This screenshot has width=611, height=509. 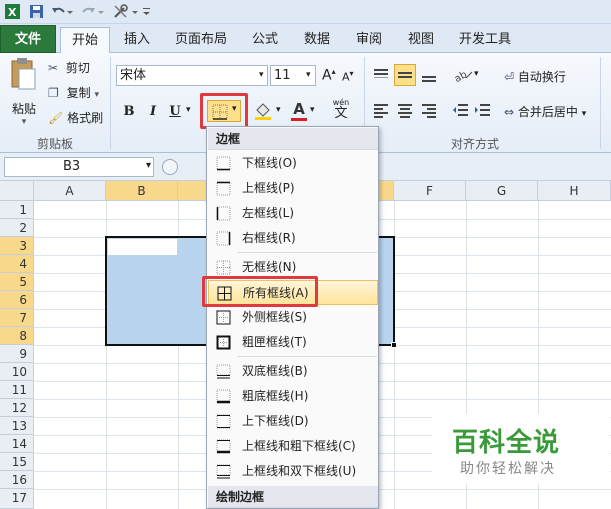 I want to click on orientation-icon: ab, so click(x=463, y=75).